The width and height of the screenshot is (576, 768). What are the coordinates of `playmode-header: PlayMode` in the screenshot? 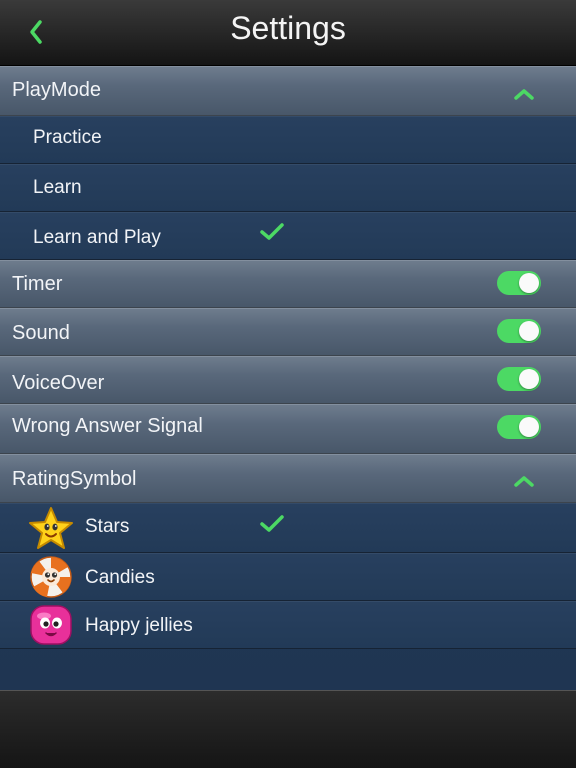 It's located at (288, 91).